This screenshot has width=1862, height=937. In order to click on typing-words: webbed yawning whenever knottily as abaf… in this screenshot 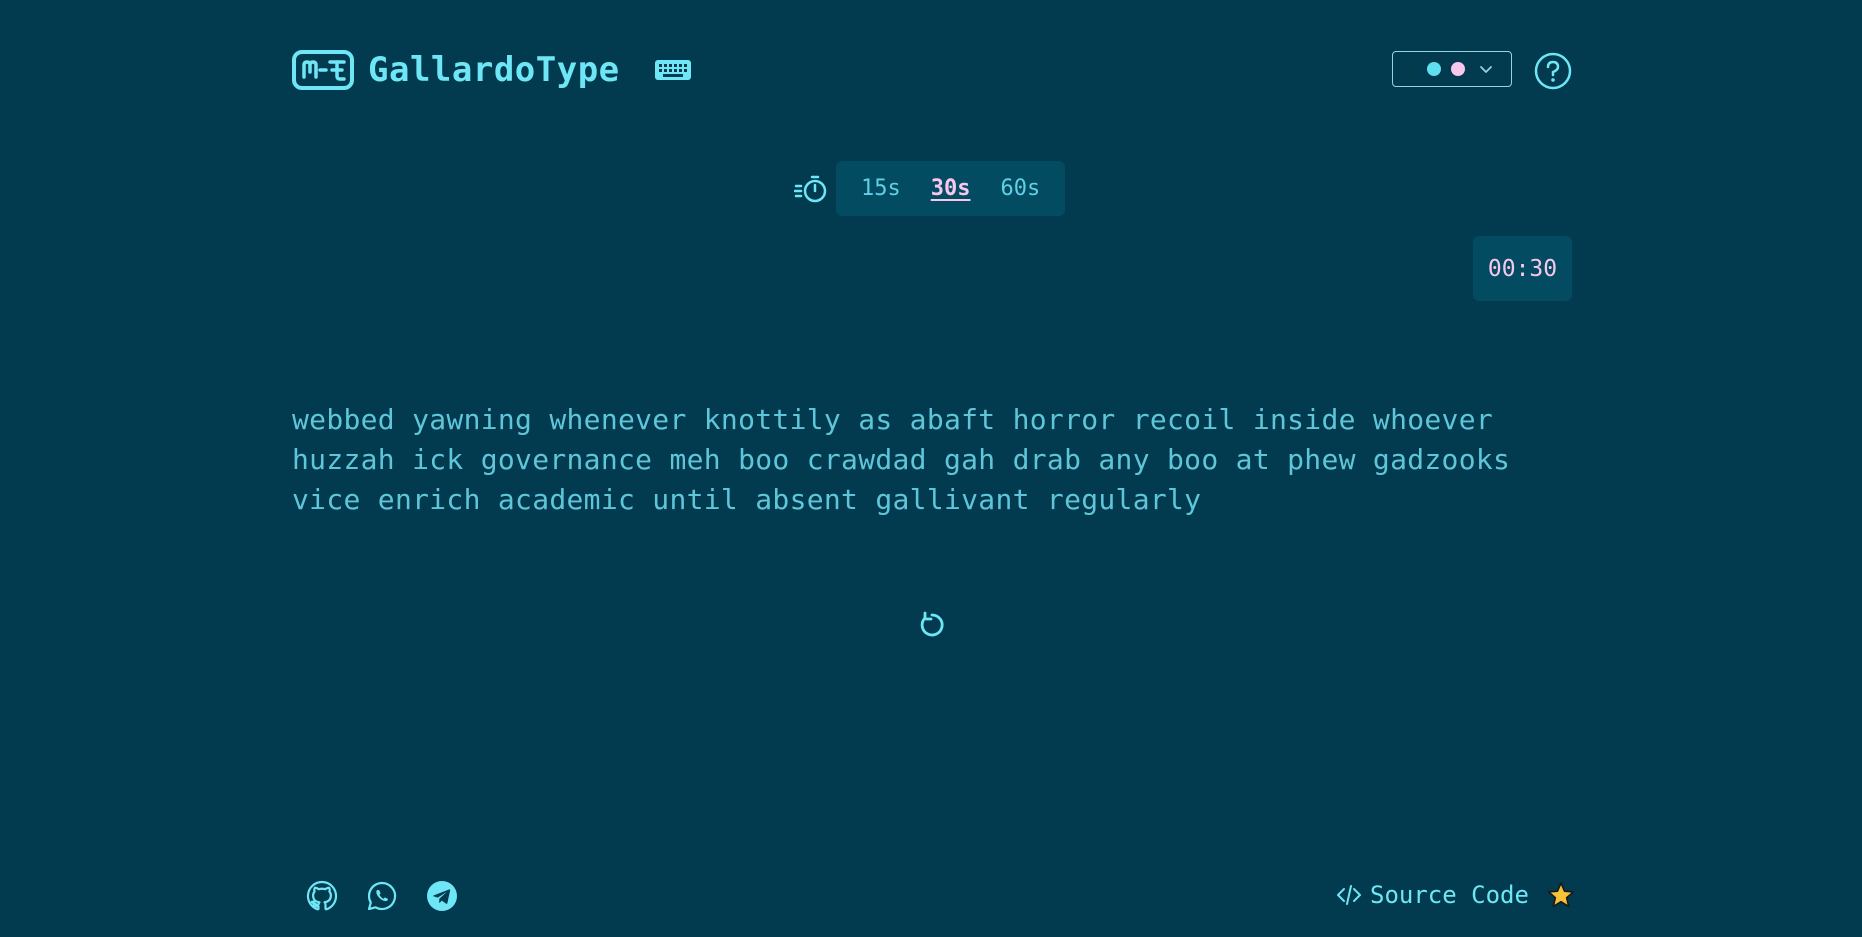, I will do `click(932, 460)`.